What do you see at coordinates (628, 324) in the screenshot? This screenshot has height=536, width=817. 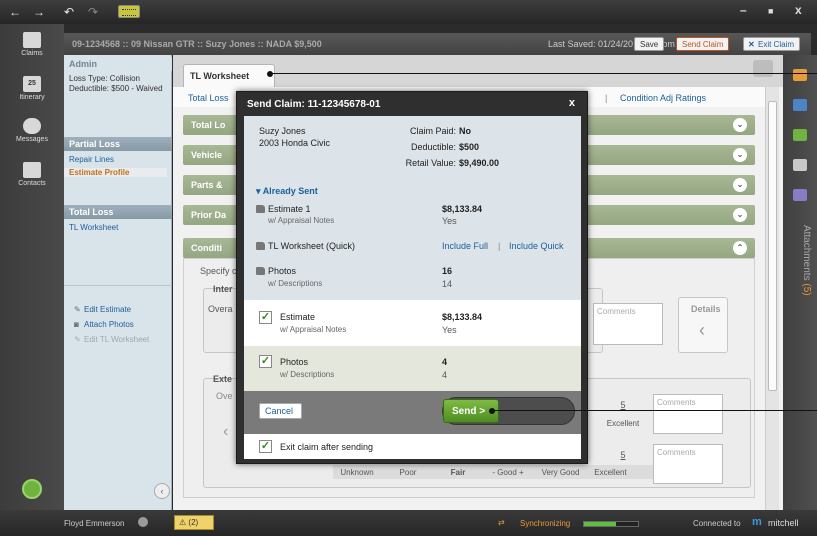 I see `interior-comments: Comments` at bounding box center [628, 324].